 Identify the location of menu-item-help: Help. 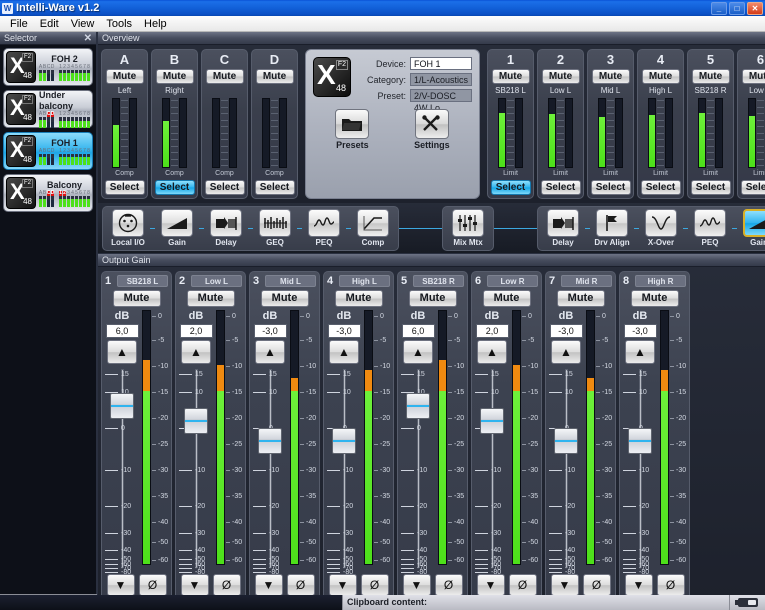
(155, 24).